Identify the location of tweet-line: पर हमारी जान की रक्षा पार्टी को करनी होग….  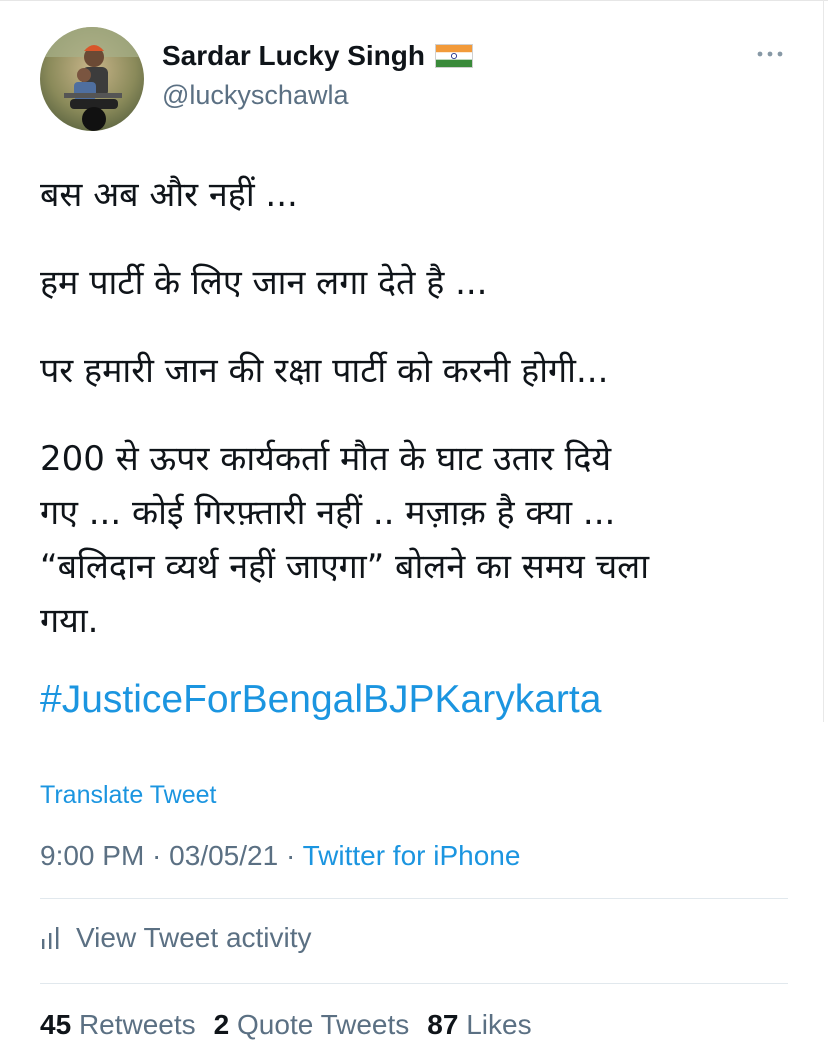
(324, 371).